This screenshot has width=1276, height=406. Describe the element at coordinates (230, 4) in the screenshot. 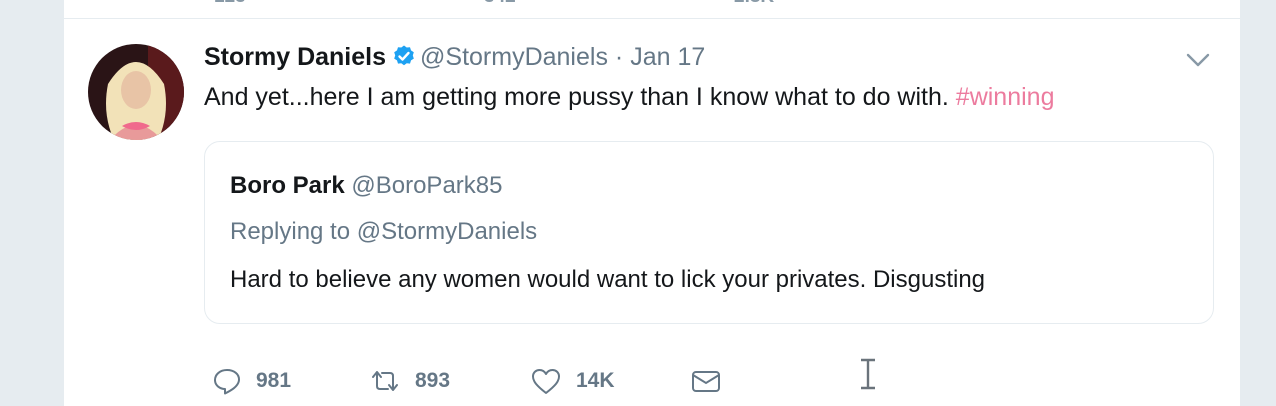

I see `previous-reply-count: 123` at that location.